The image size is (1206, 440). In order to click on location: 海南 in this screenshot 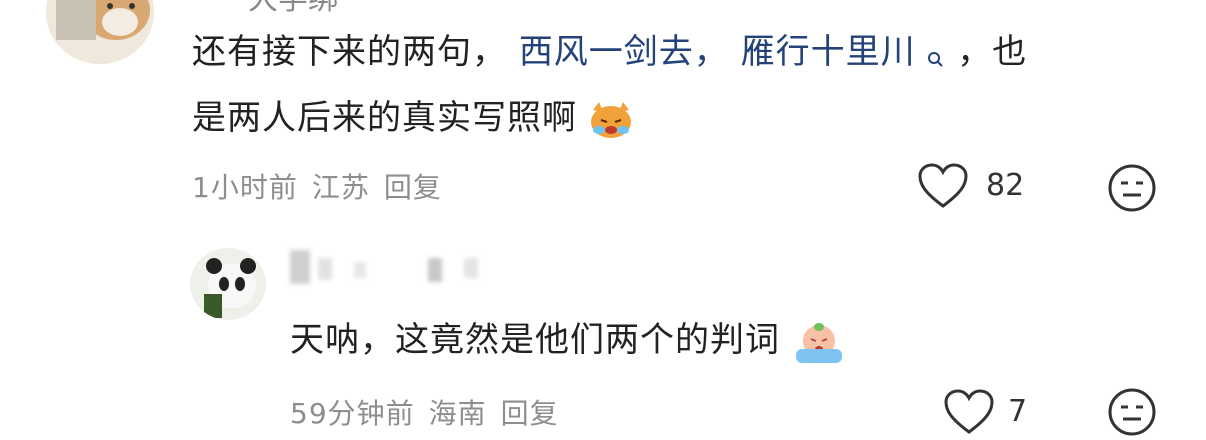, I will do `click(457, 413)`.